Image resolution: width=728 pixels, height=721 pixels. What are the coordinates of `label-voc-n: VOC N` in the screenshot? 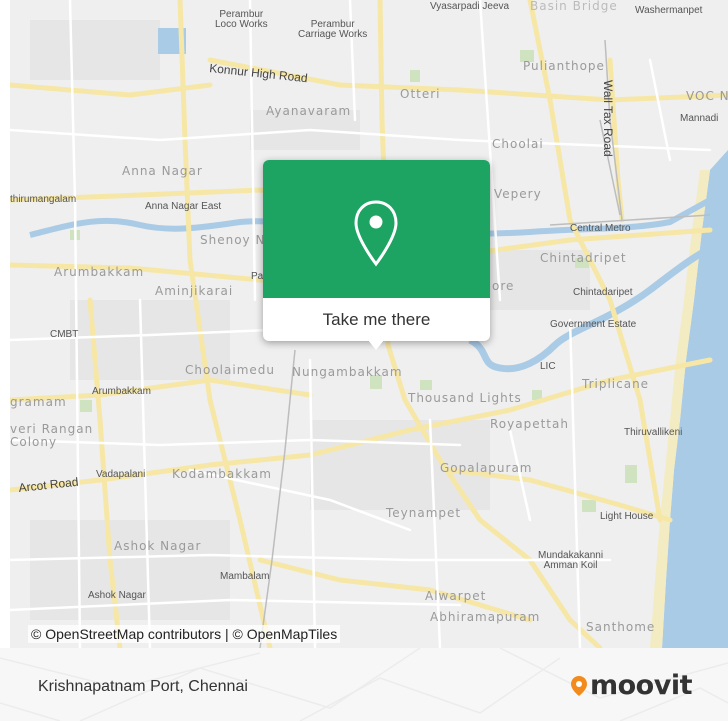 It's located at (707, 96).